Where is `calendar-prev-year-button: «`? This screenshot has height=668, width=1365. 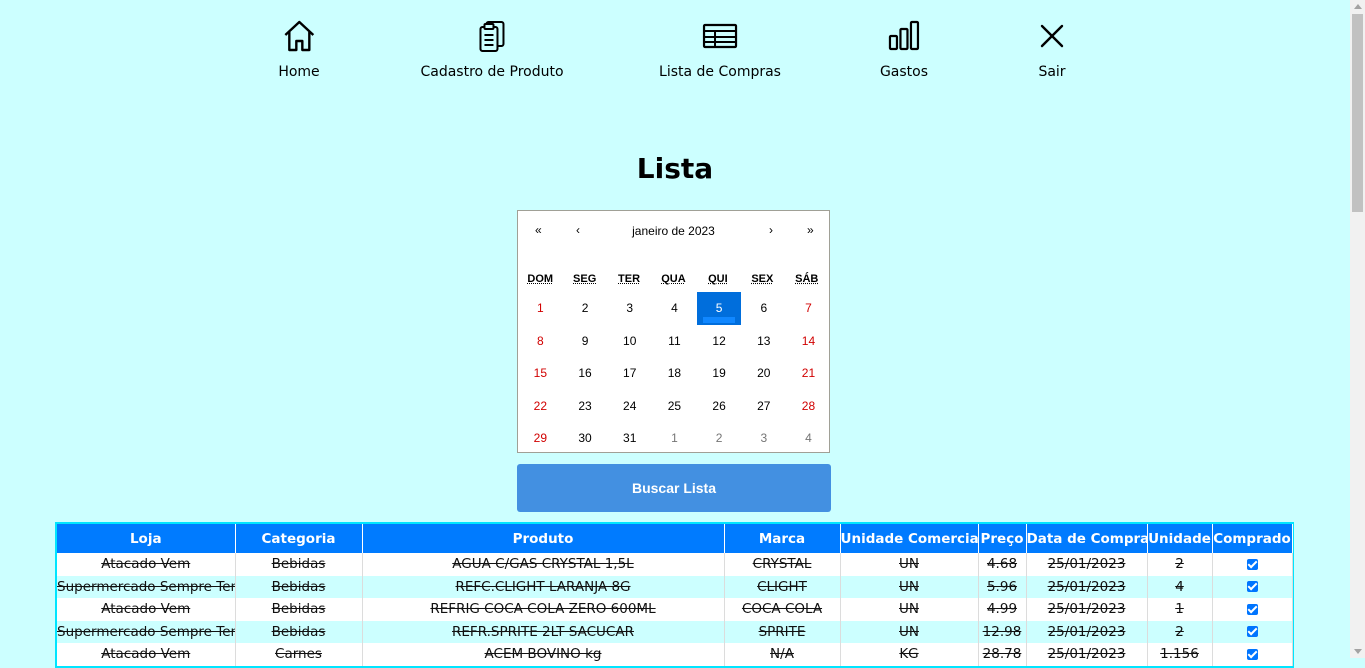
calendar-prev-year-button: « is located at coordinates (538, 230).